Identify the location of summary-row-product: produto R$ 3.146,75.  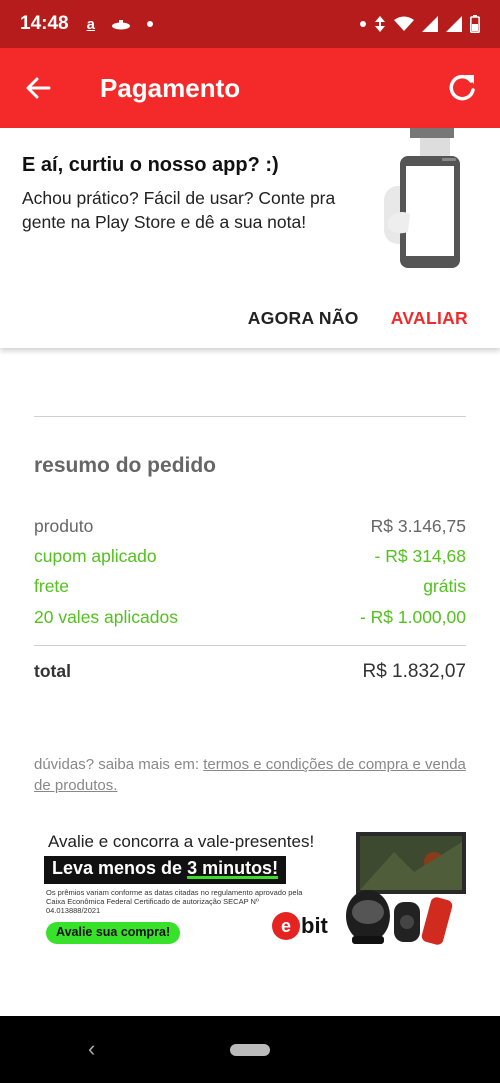
(250, 526).